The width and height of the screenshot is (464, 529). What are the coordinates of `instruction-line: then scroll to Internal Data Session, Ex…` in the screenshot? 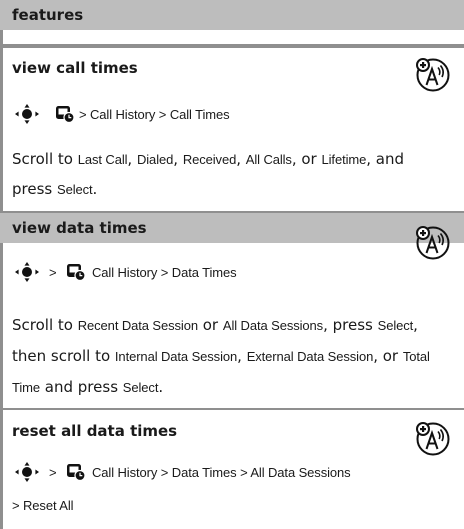 It's located at (221, 356).